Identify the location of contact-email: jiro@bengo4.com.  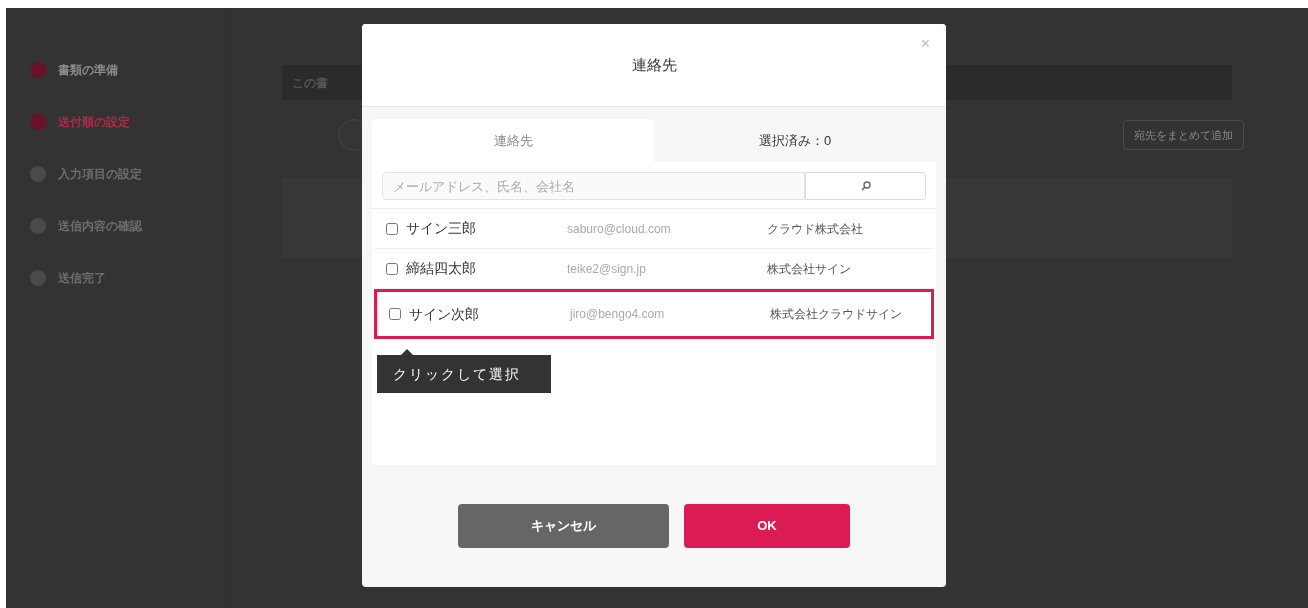
(618, 314).